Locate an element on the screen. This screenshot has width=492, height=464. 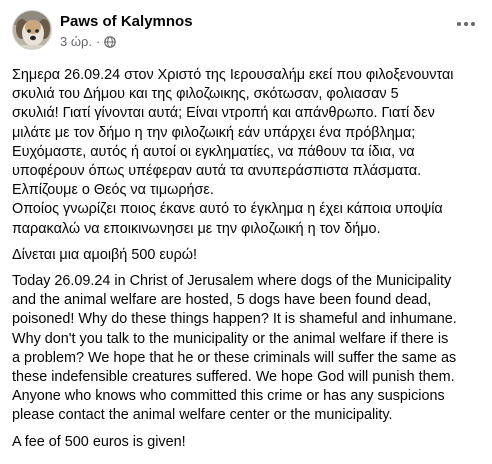
more-options-button is located at coordinates (466, 24).